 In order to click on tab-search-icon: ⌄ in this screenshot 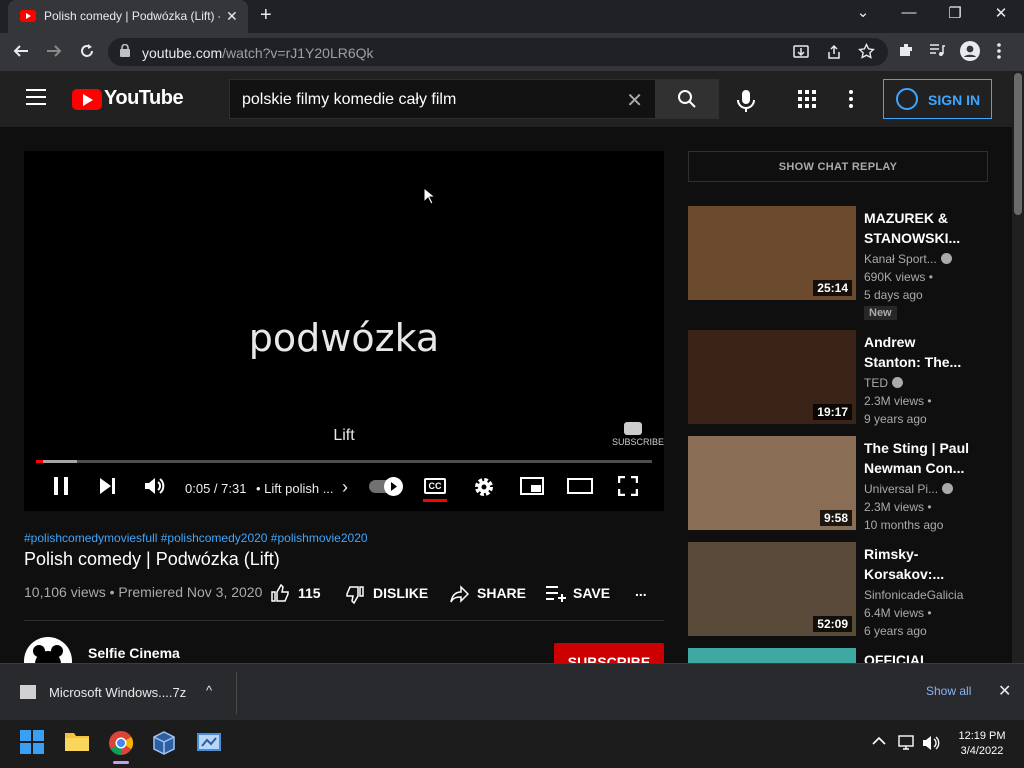, I will do `click(863, 12)`.